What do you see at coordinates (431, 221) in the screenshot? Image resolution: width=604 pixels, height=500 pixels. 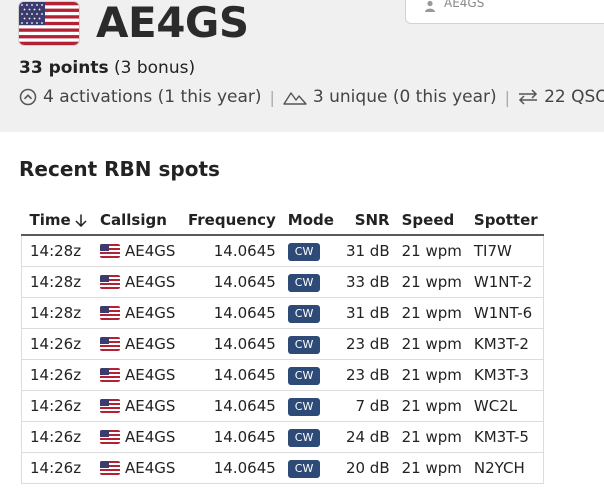 I see `column-header-speed: Speed` at bounding box center [431, 221].